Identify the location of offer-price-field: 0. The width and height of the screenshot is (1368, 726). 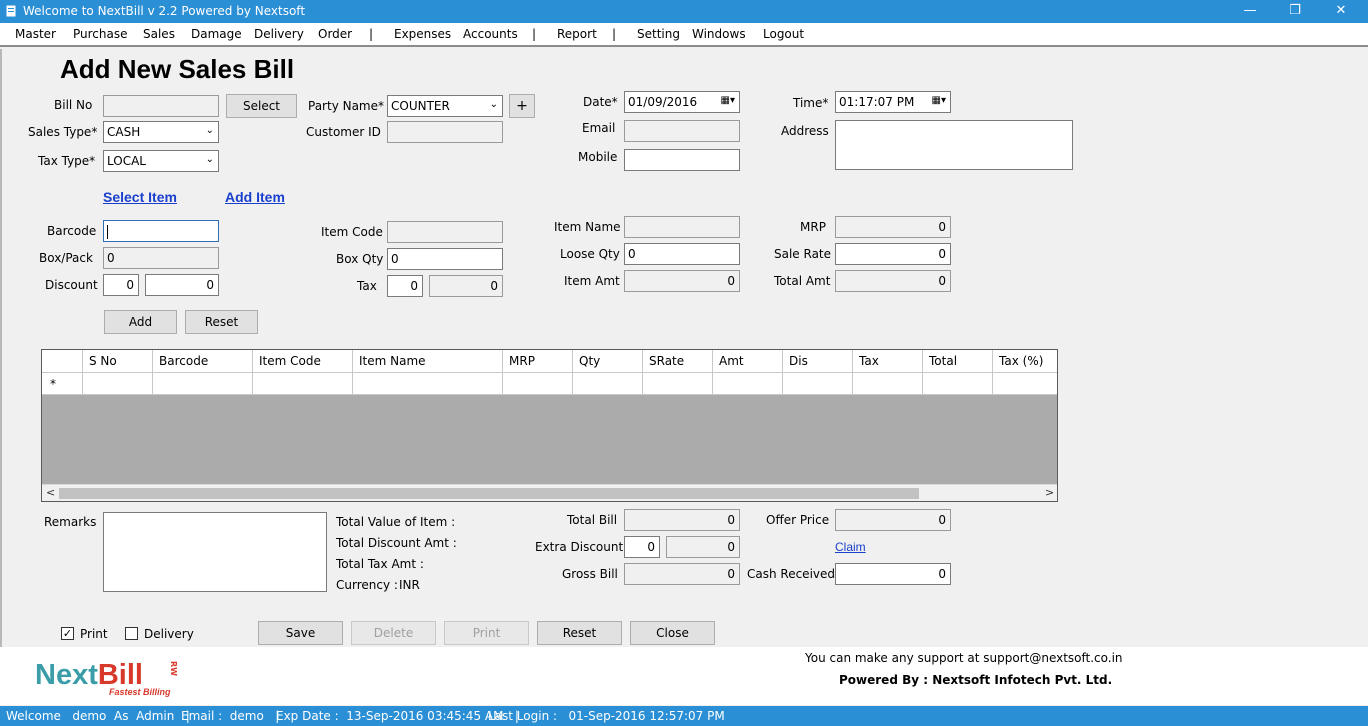
(893, 520).